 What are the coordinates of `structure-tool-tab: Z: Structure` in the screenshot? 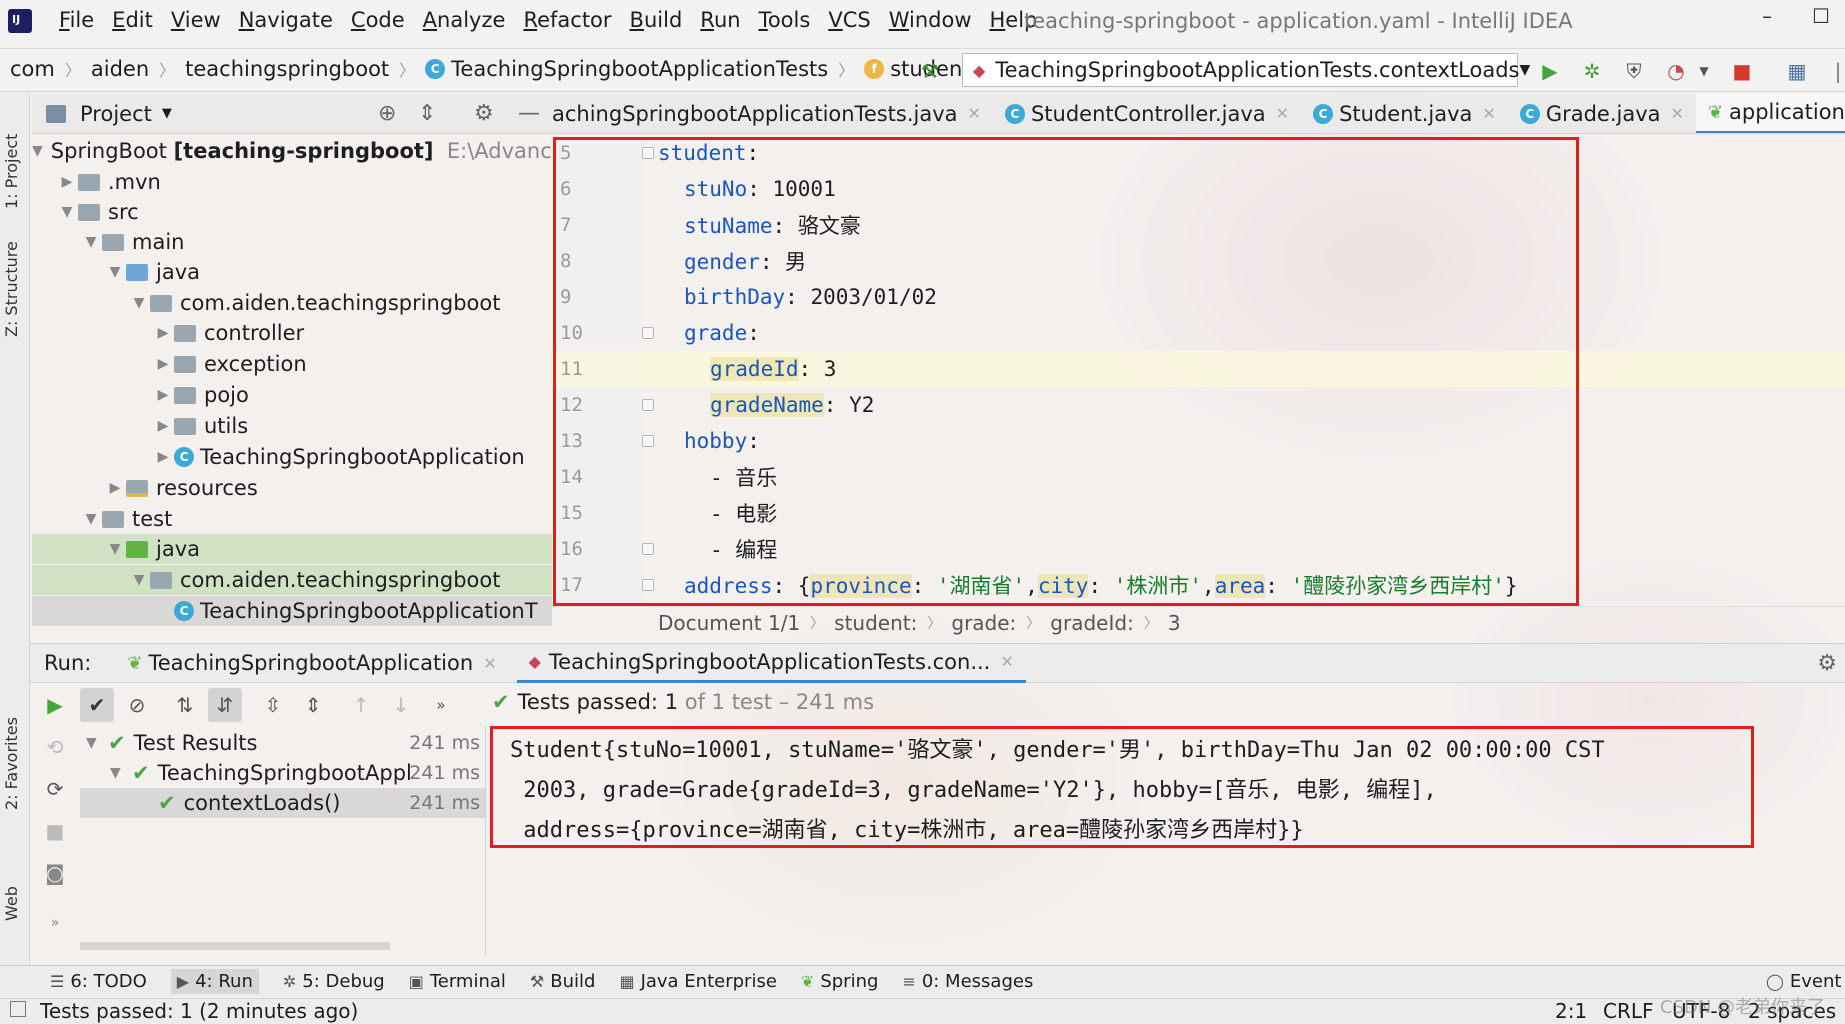 It's located at (11, 289).